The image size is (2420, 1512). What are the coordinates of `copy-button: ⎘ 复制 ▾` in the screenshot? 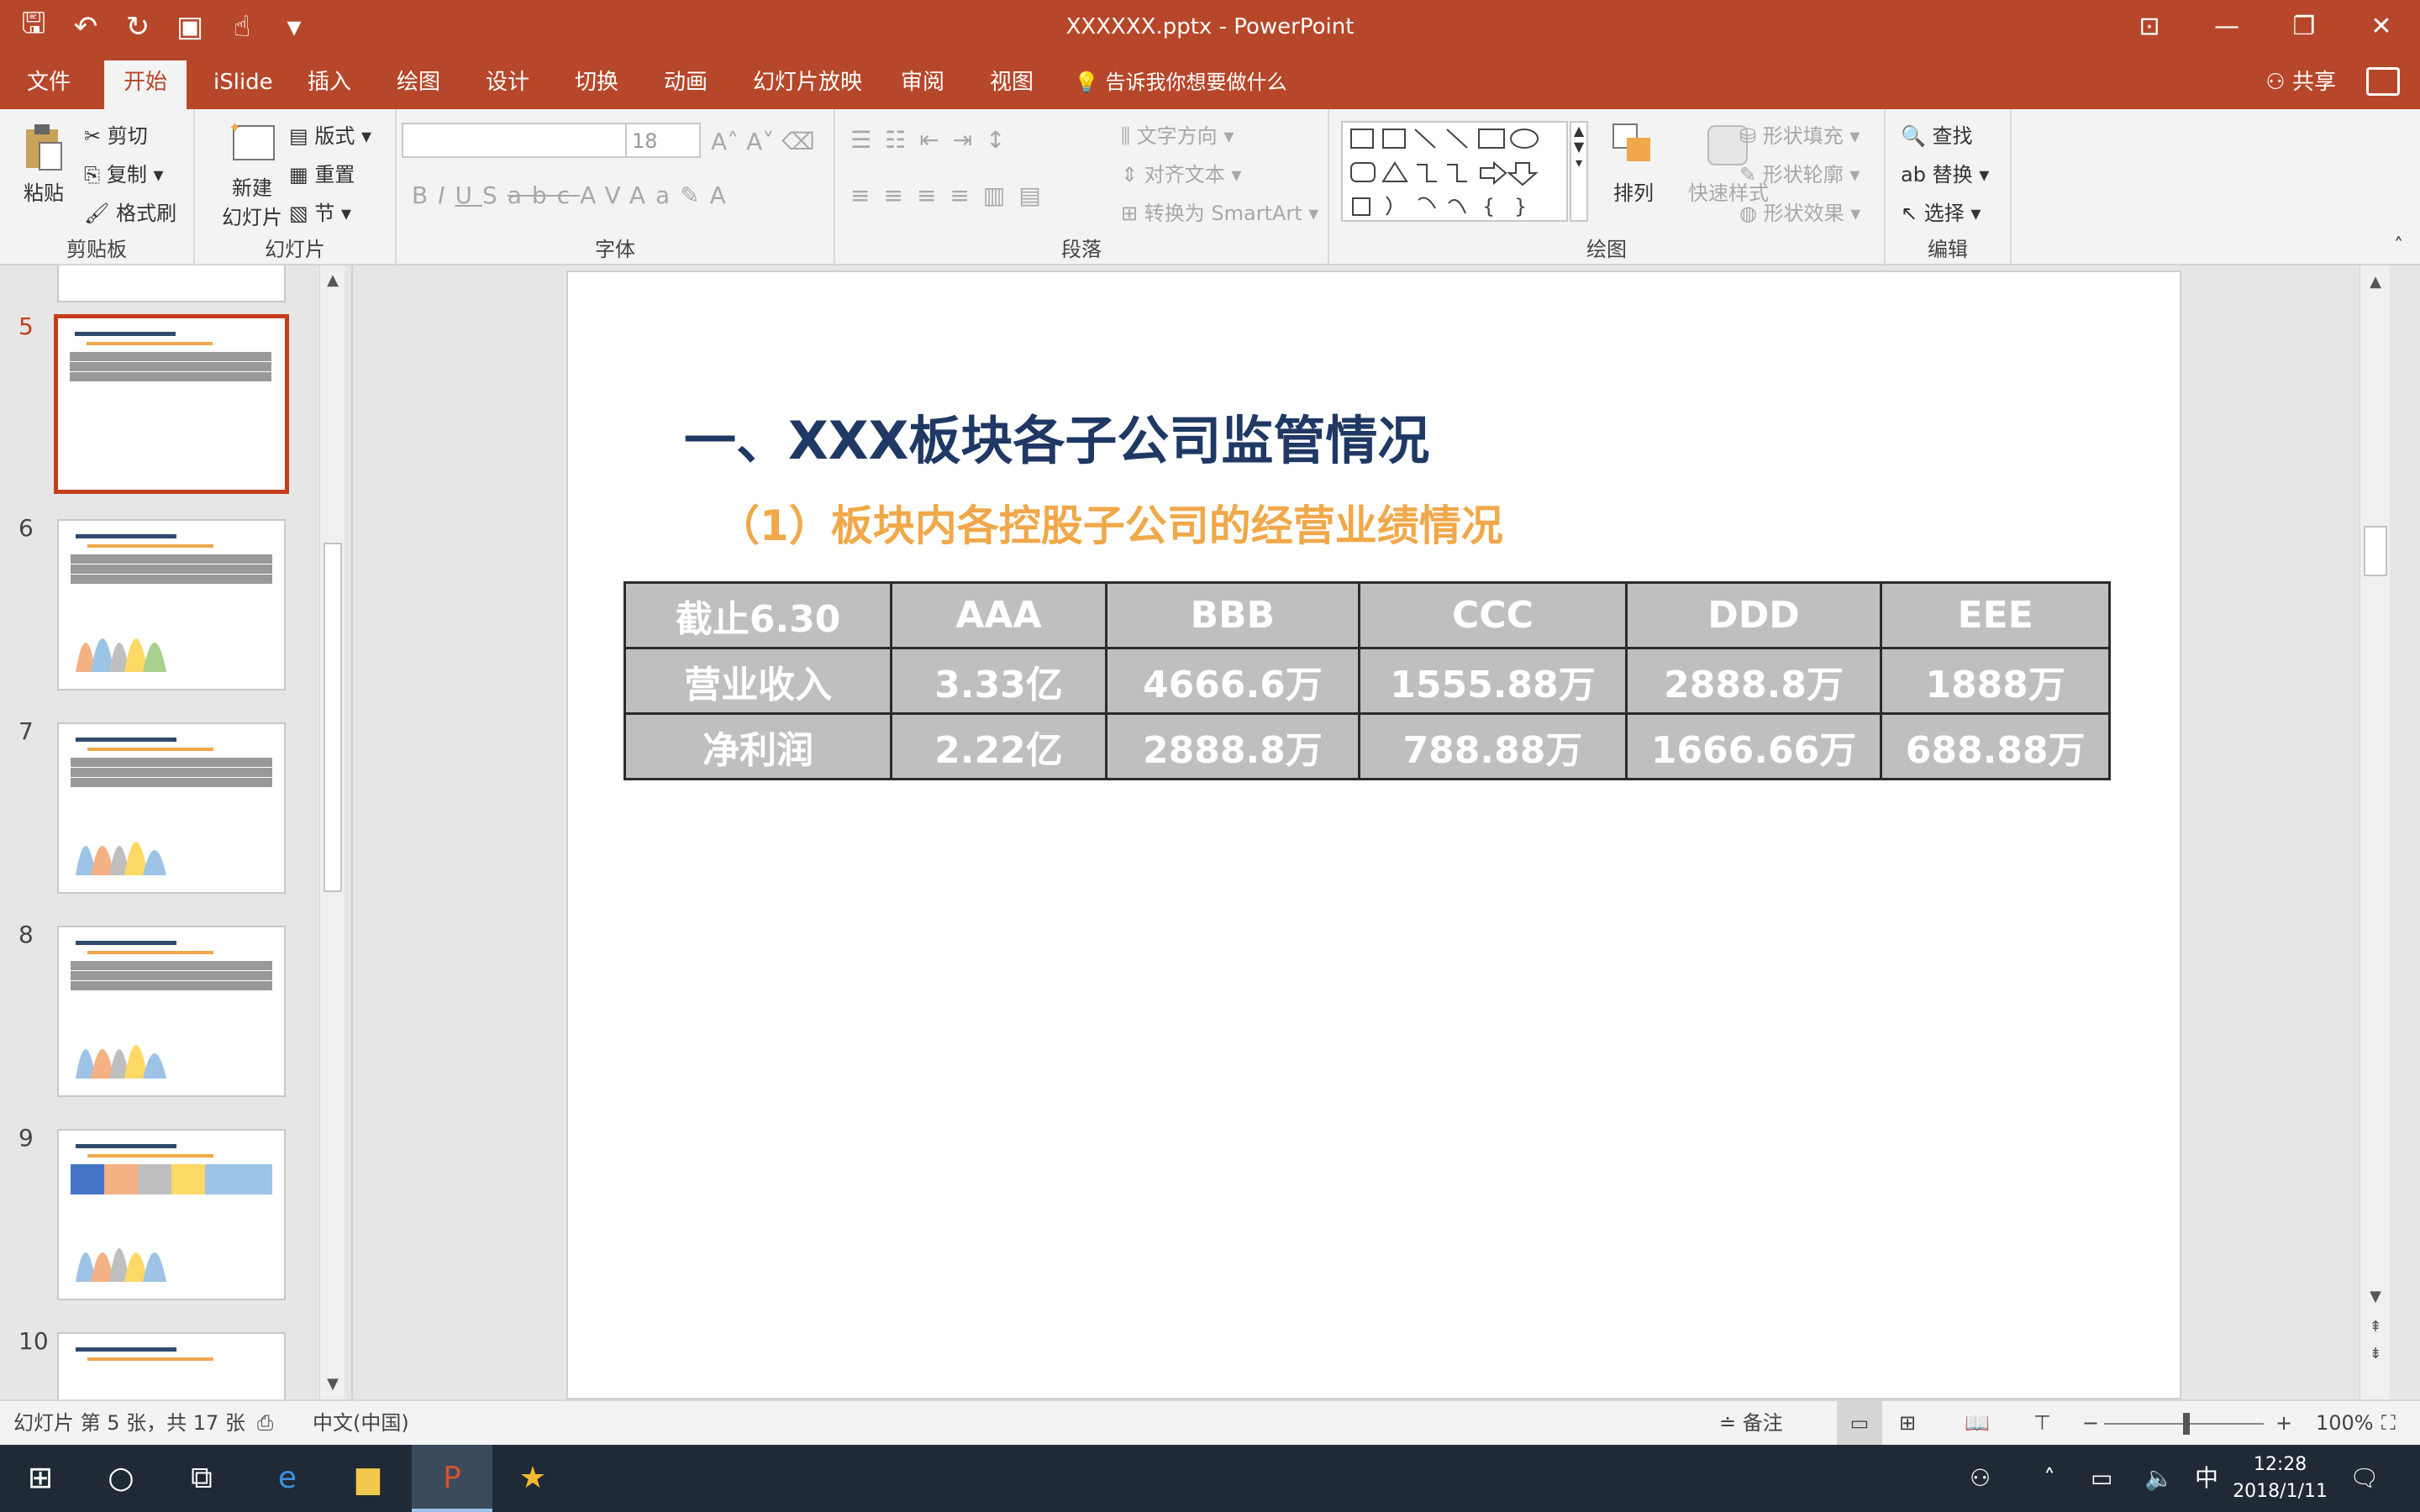 It's located at (124, 172).